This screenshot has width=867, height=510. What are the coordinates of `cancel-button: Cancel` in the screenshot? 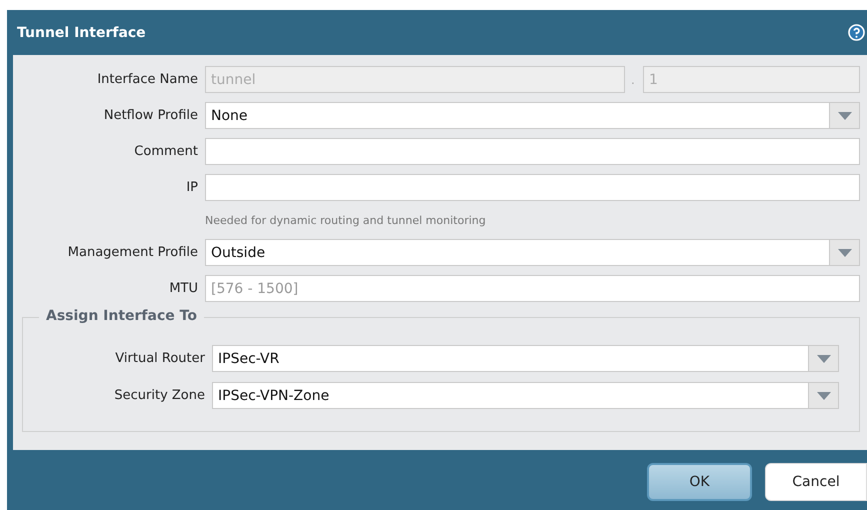 It's located at (816, 482).